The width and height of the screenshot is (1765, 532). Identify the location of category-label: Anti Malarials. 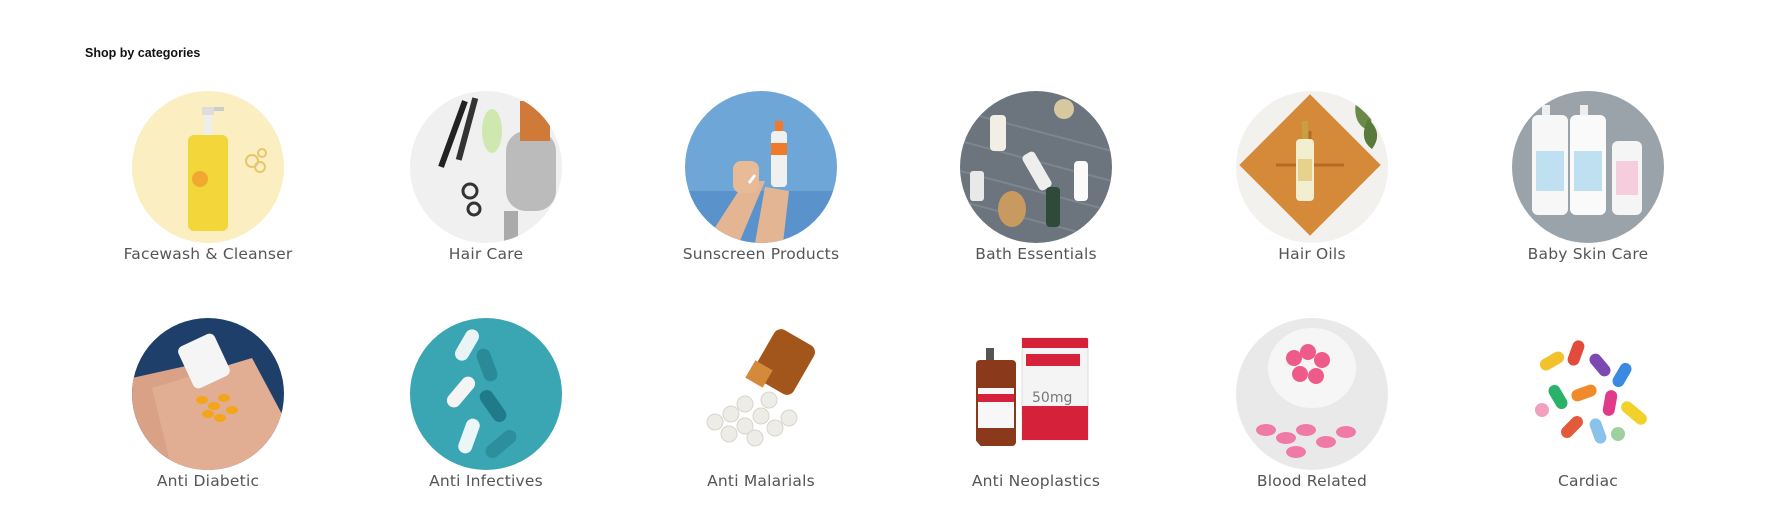
(761, 481).